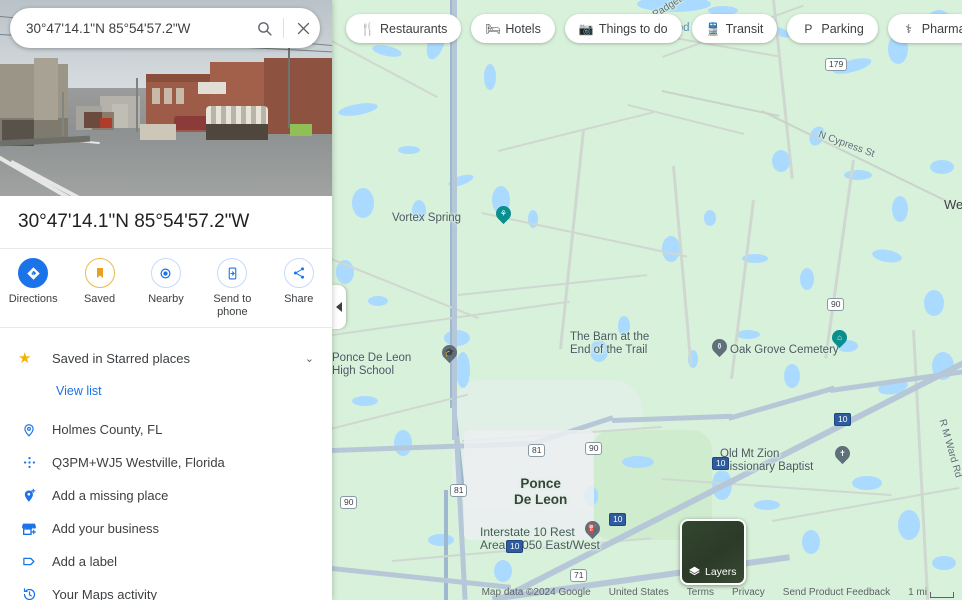  What do you see at coordinates (100, 292) in the screenshot?
I see `action-saved: Saved` at bounding box center [100, 292].